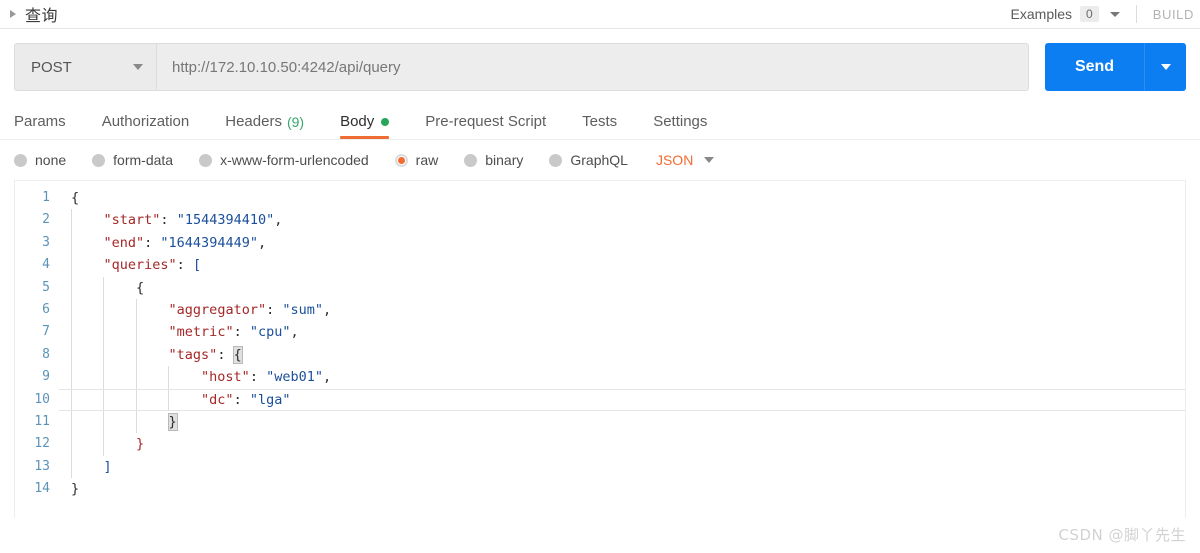 The width and height of the screenshot is (1200, 553). Describe the element at coordinates (294, 377) in the screenshot. I see `code-token: "web01"` at that location.